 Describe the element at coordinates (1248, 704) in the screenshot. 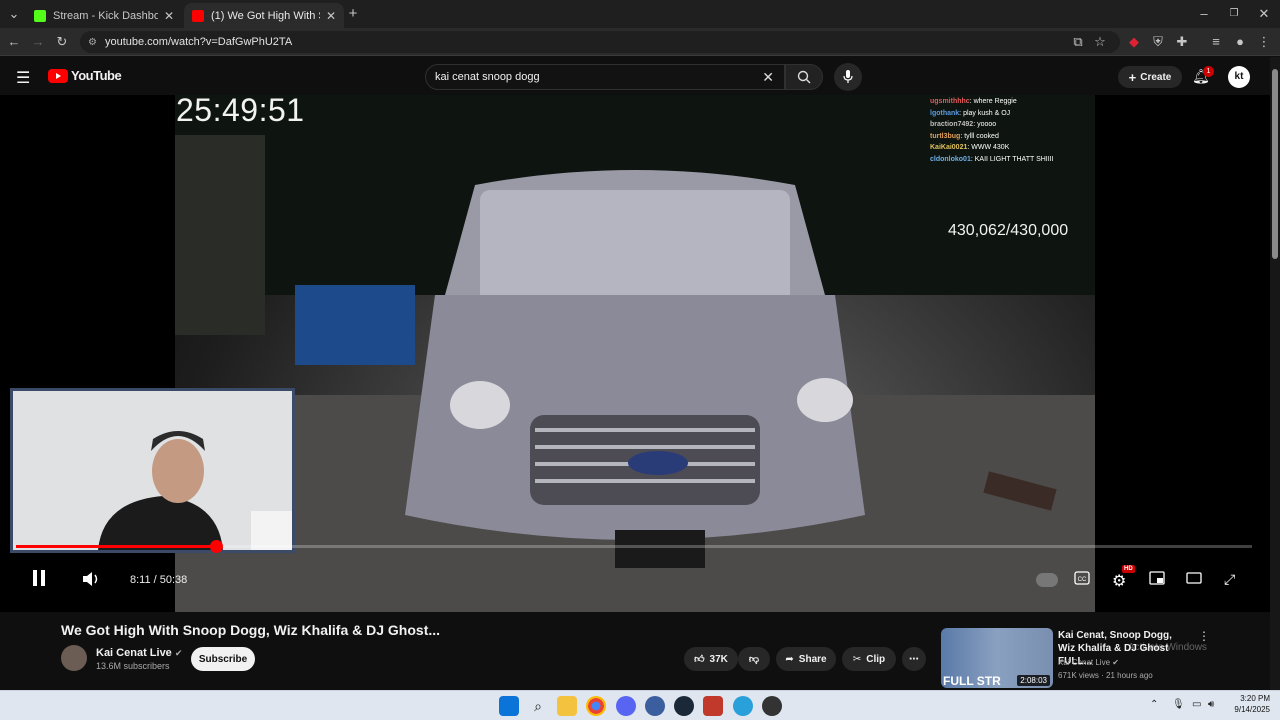

I see `taskbar-clock: 3:20 PM 9/14/2025` at that location.